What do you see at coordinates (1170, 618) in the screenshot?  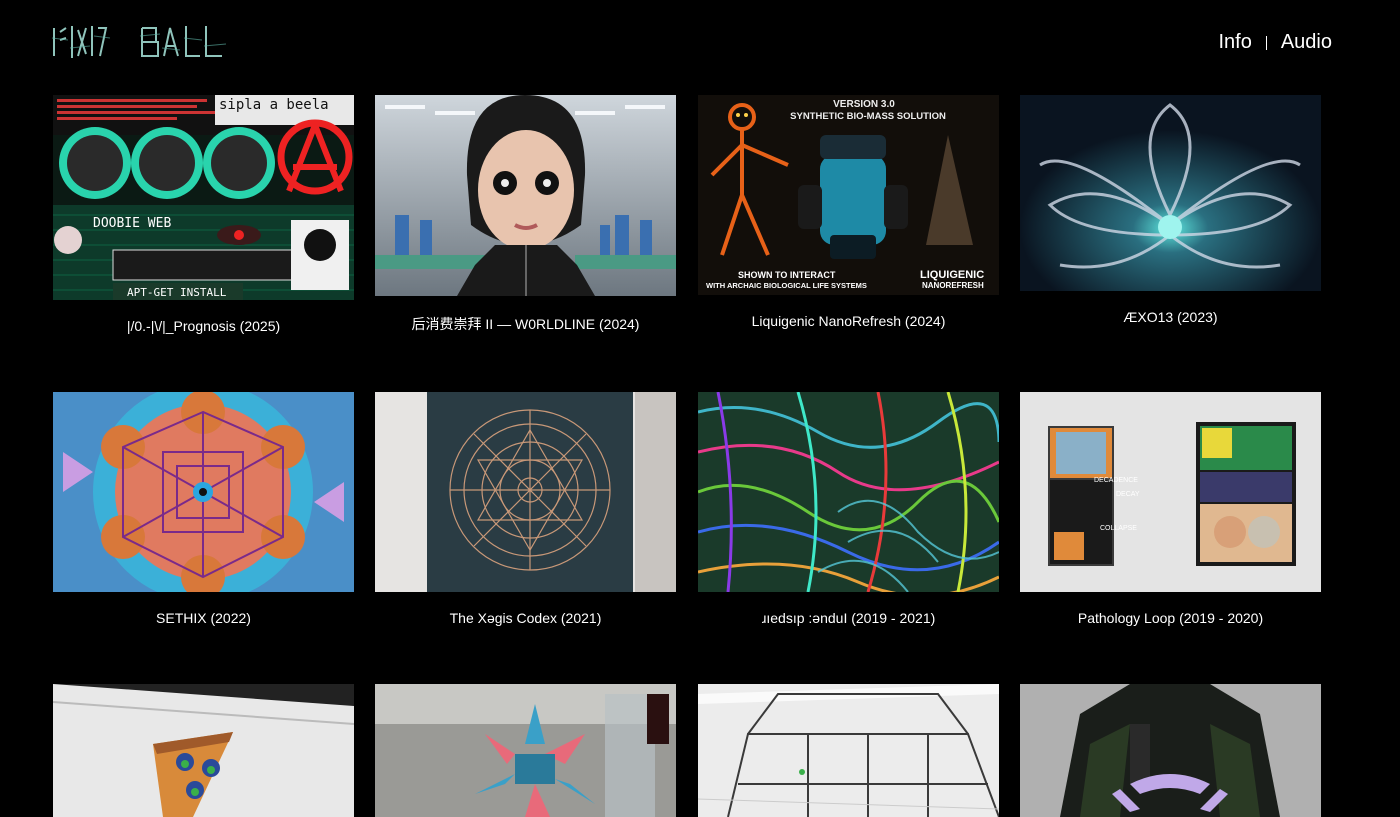 I see `work-title: Pathology Loop (2019 - 2020)` at bounding box center [1170, 618].